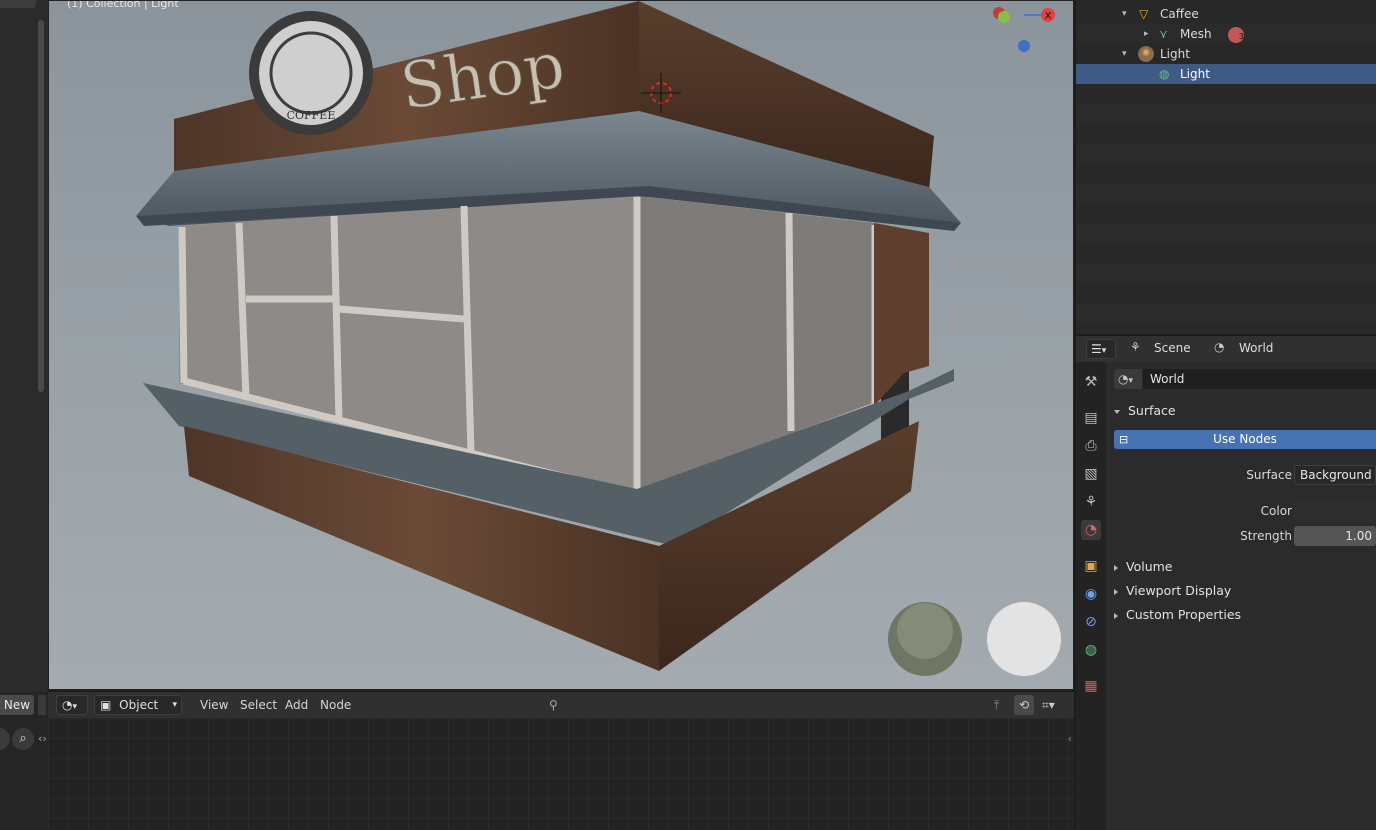  I want to click on outliner-row-light-data: ◍ Light, so click(1226, 74).